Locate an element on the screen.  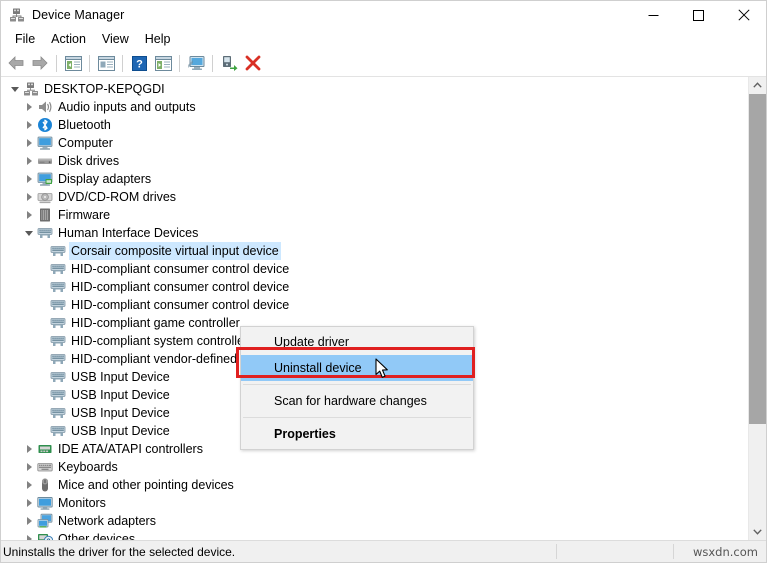
other-devices-icon: ? is located at coordinates (45, 535).